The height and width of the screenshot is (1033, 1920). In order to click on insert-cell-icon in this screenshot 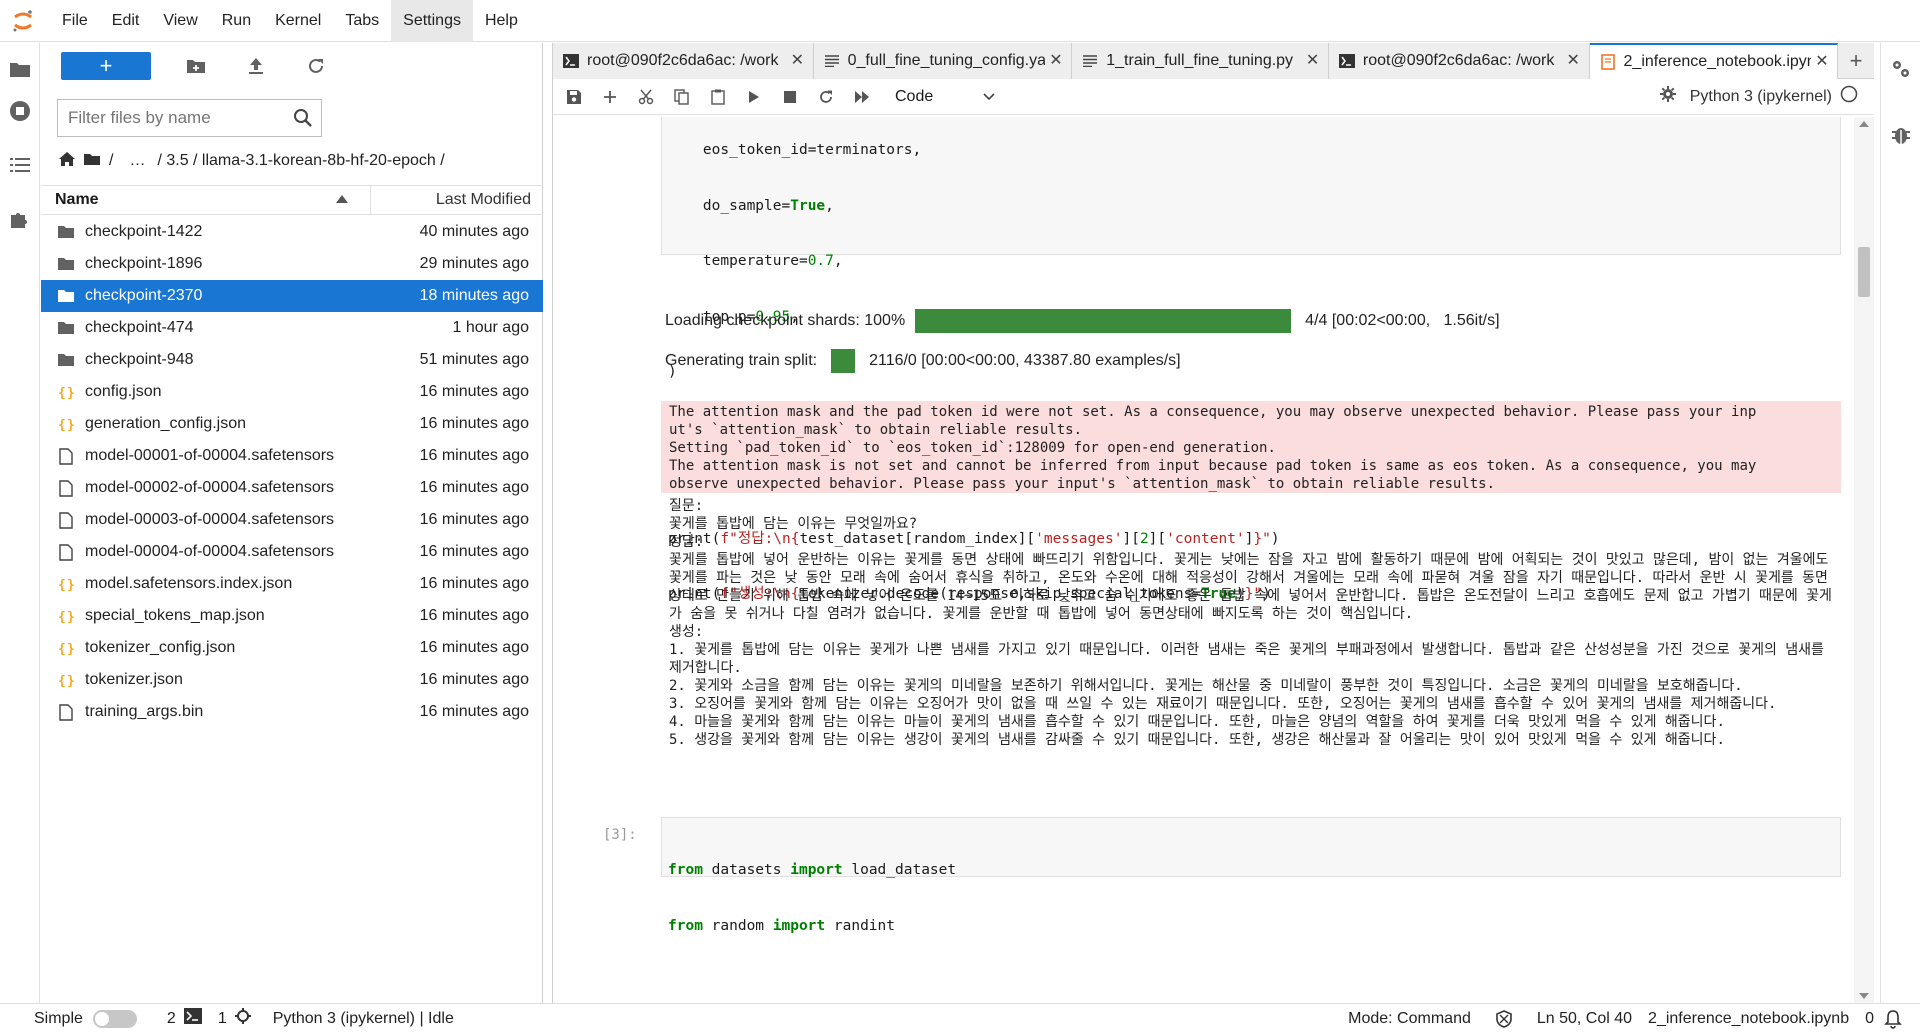, I will do `click(610, 97)`.